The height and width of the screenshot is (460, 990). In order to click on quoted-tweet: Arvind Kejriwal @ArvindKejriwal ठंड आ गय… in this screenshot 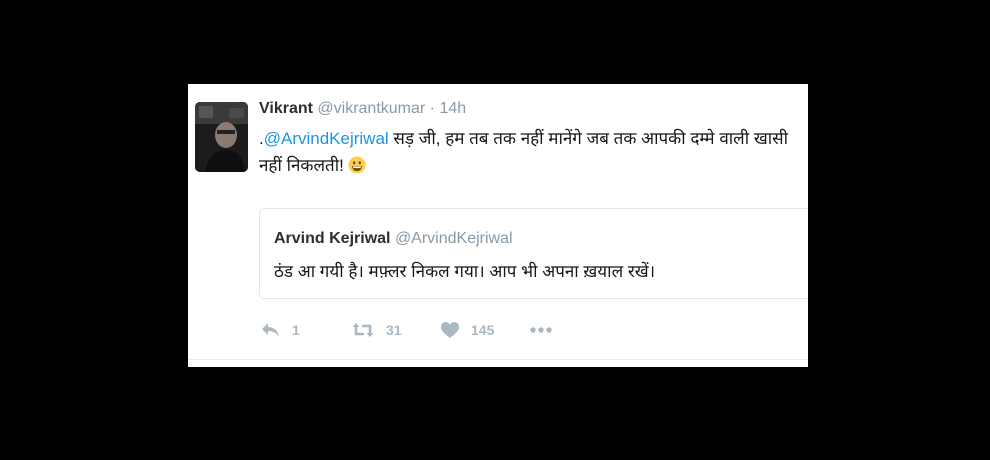, I will do `click(533, 253)`.